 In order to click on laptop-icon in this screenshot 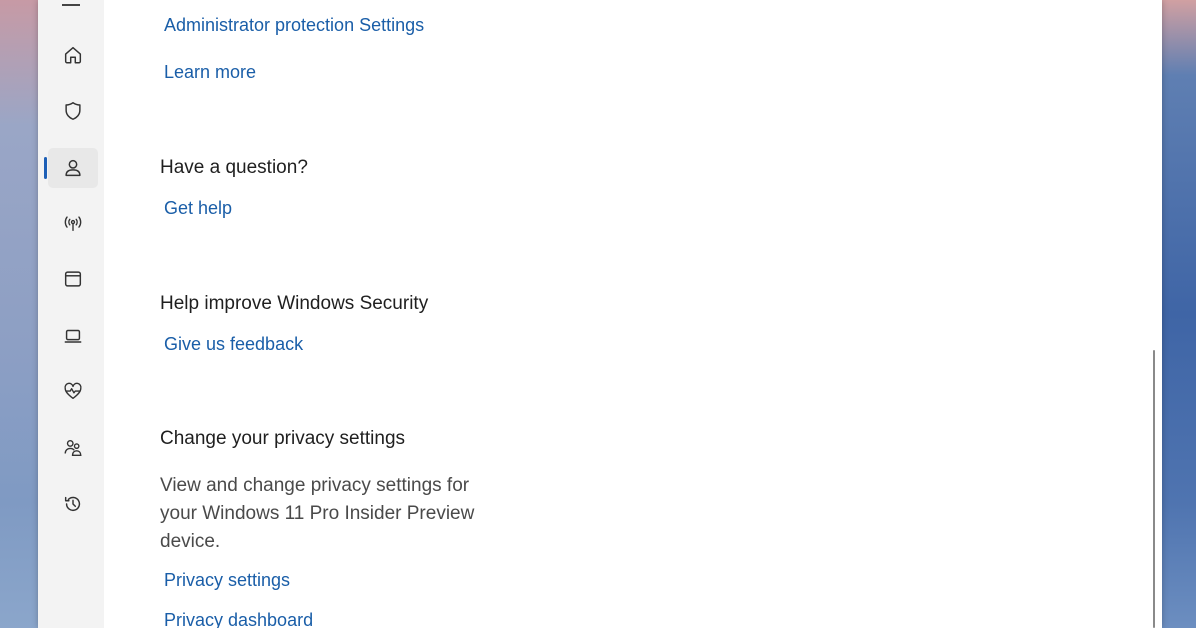, I will do `click(73, 336)`.